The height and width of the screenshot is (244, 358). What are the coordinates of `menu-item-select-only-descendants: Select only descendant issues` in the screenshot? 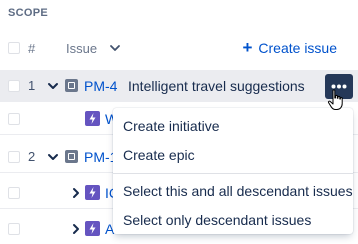 It's located at (233, 220).